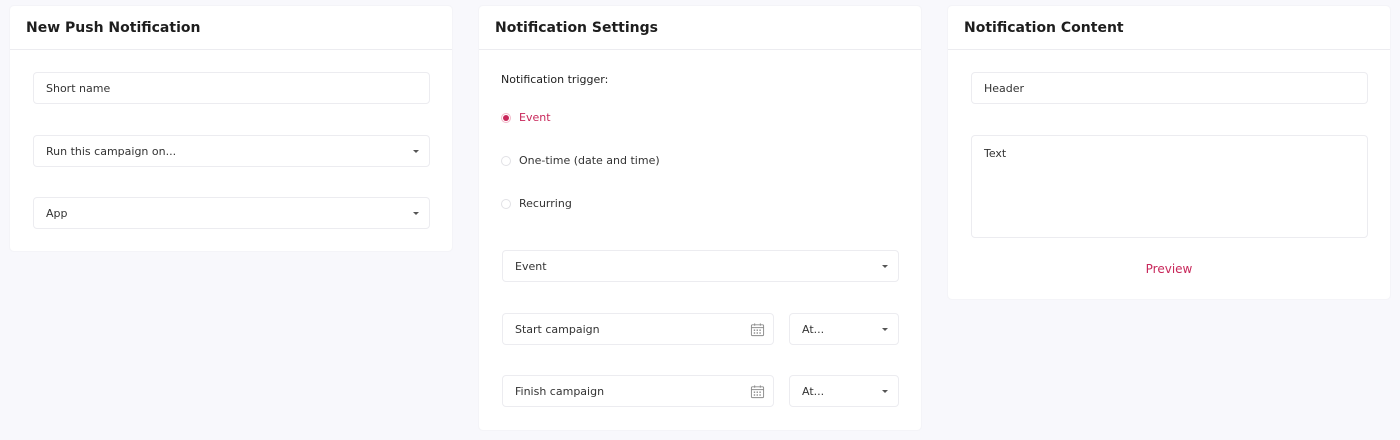  What do you see at coordinates (700, 266) in the screenshot?
I see `event-select: Event` at bounding box center [700, 266].